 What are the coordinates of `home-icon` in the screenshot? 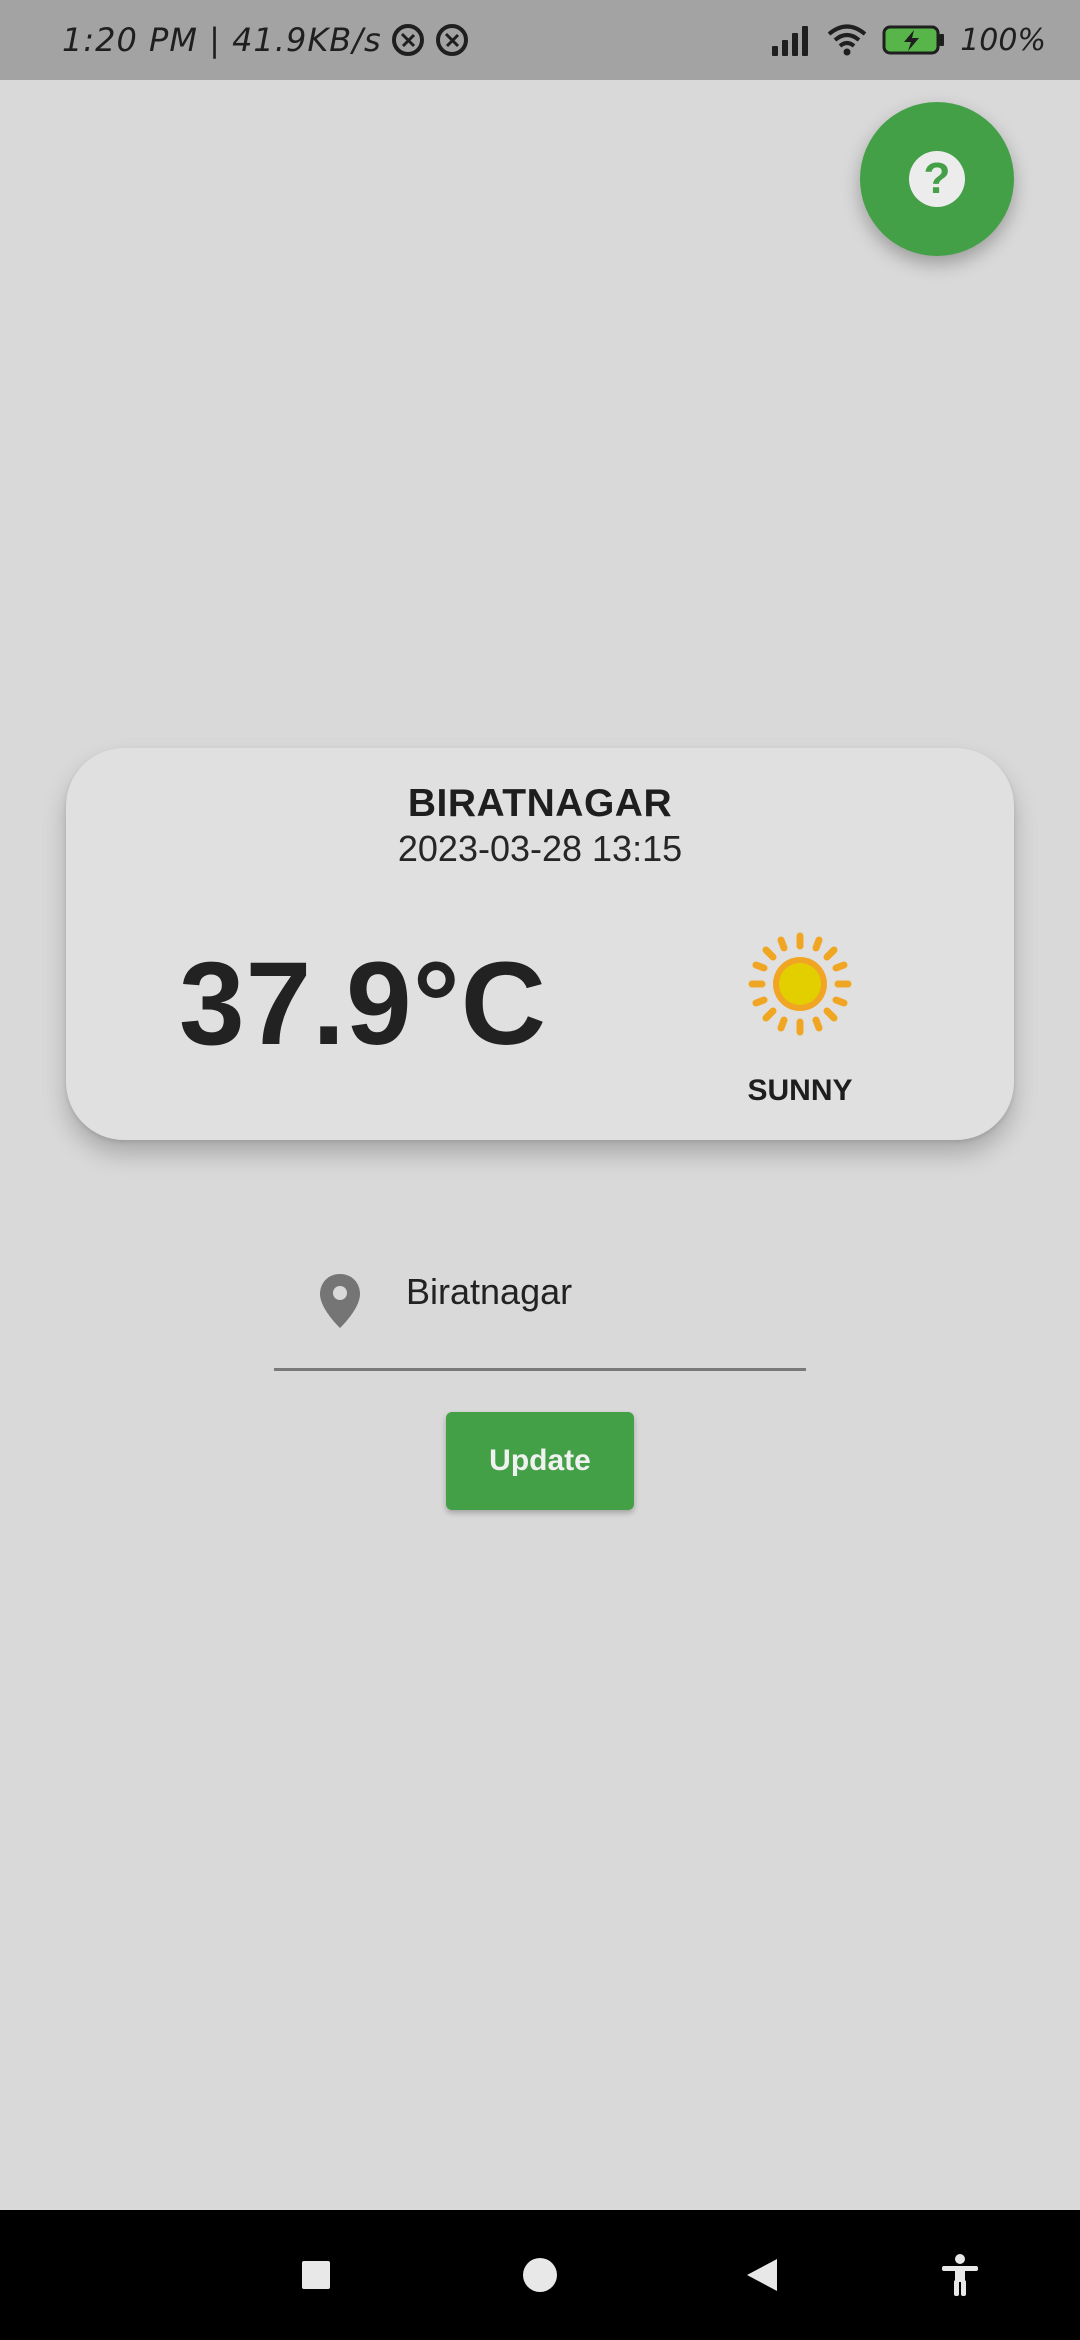 It's located at (540, 2275).